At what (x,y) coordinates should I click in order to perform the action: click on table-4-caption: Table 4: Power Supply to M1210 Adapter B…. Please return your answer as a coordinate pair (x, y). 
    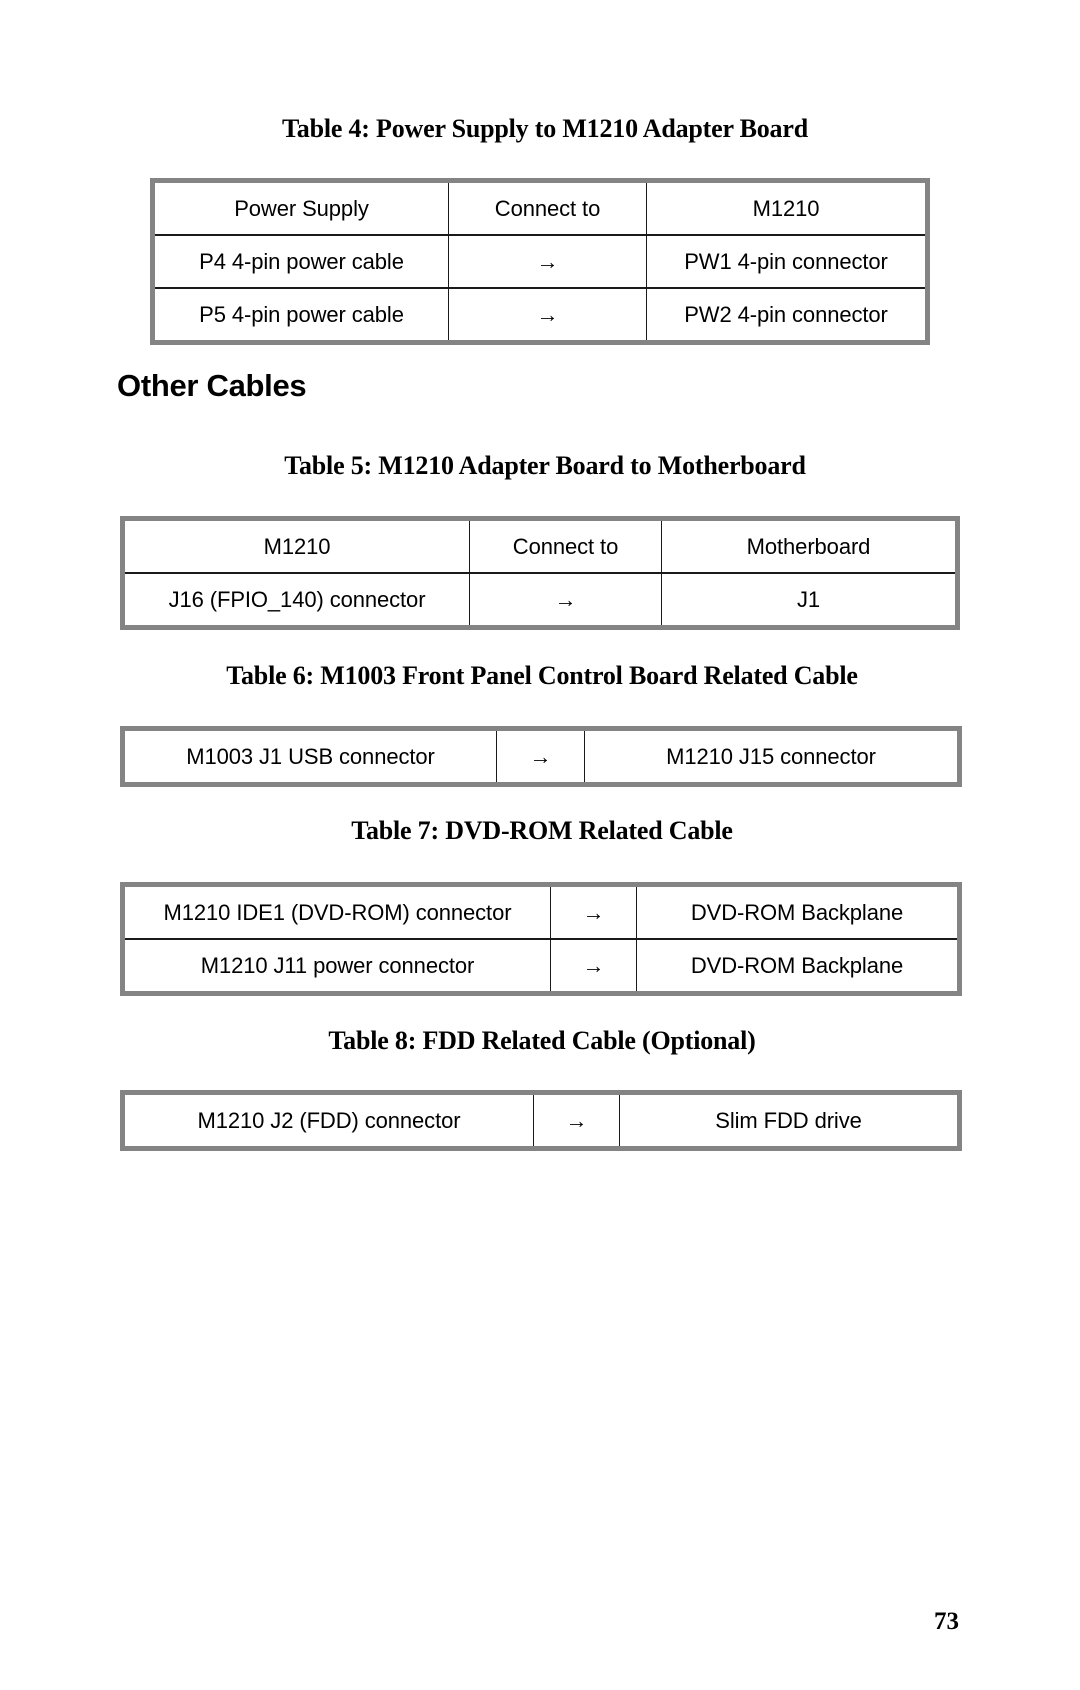
    Looking at the image, I should click on (545, 128).